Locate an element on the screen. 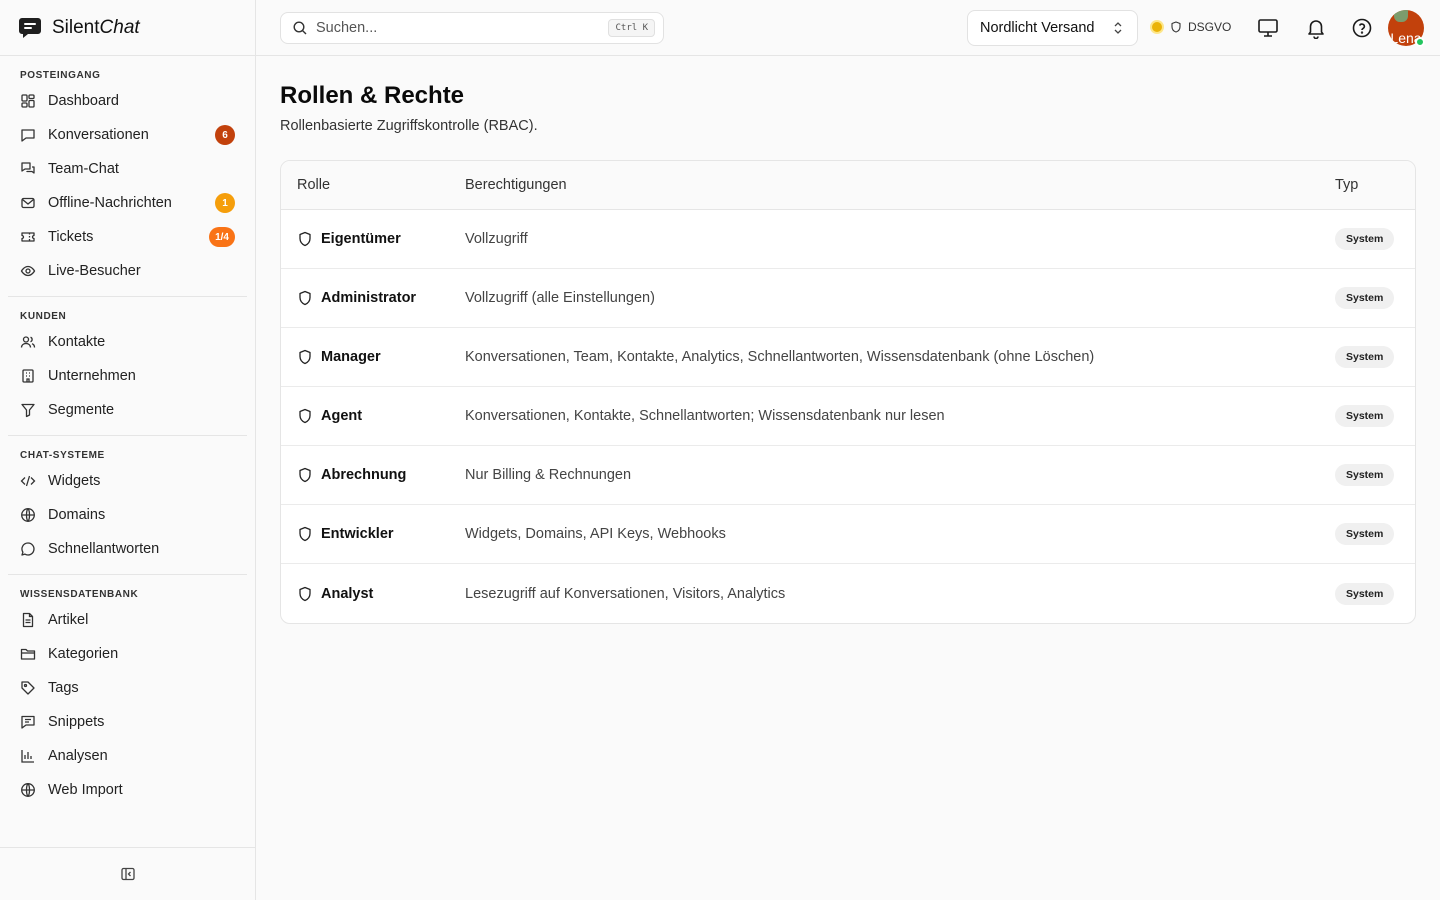 The image size is (1440, 900). permissions-cell: Nur Billing & Rechnungen is located at coordinates (548, 475).